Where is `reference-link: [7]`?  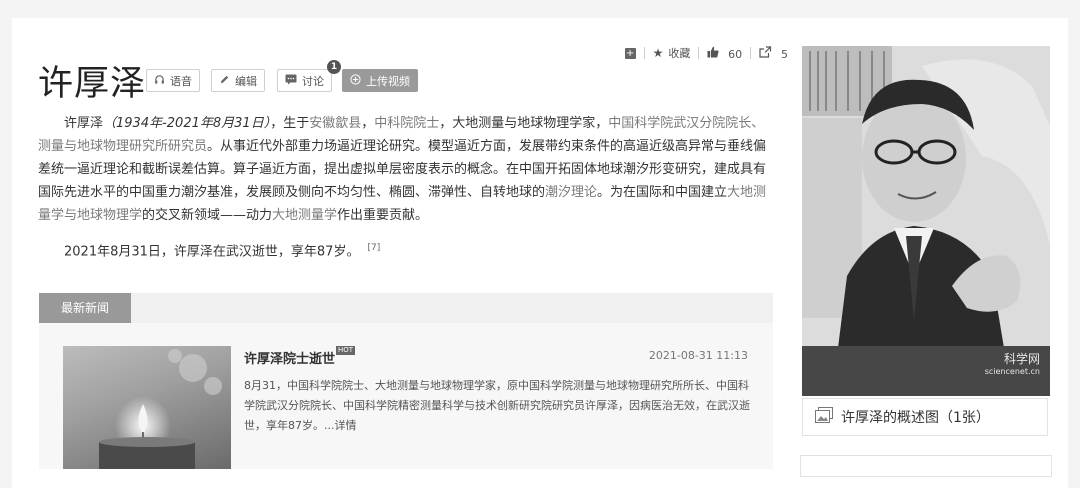 reference-link: [7] is located at coordinates (373, 248).